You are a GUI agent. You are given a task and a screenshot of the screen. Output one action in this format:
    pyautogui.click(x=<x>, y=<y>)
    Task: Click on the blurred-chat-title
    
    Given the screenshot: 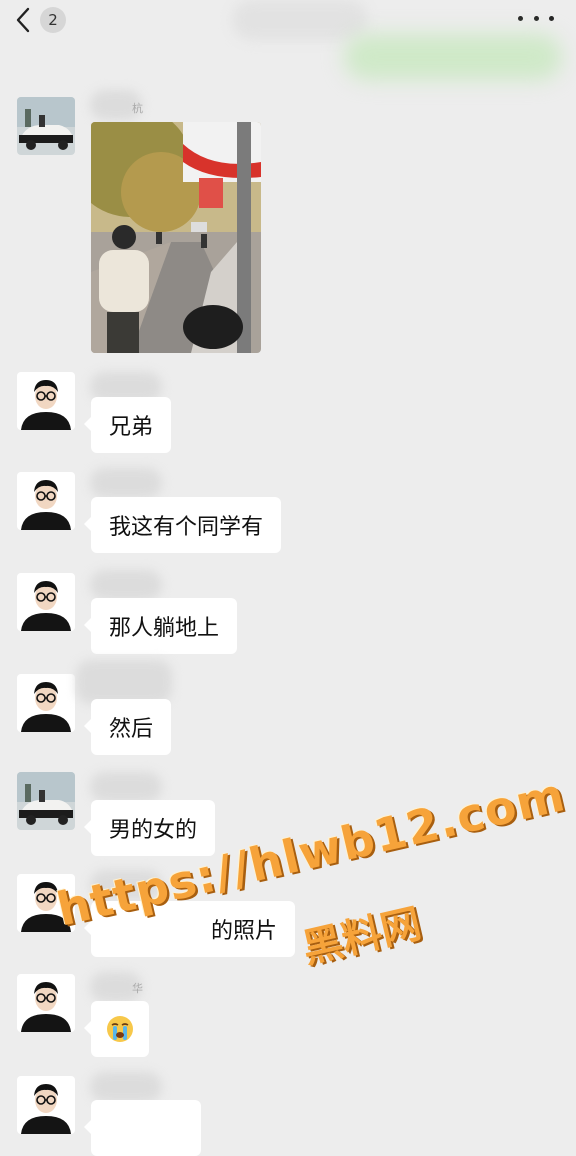 What is the action you would take?
    pyautogui.click(x=300, y=20)
    